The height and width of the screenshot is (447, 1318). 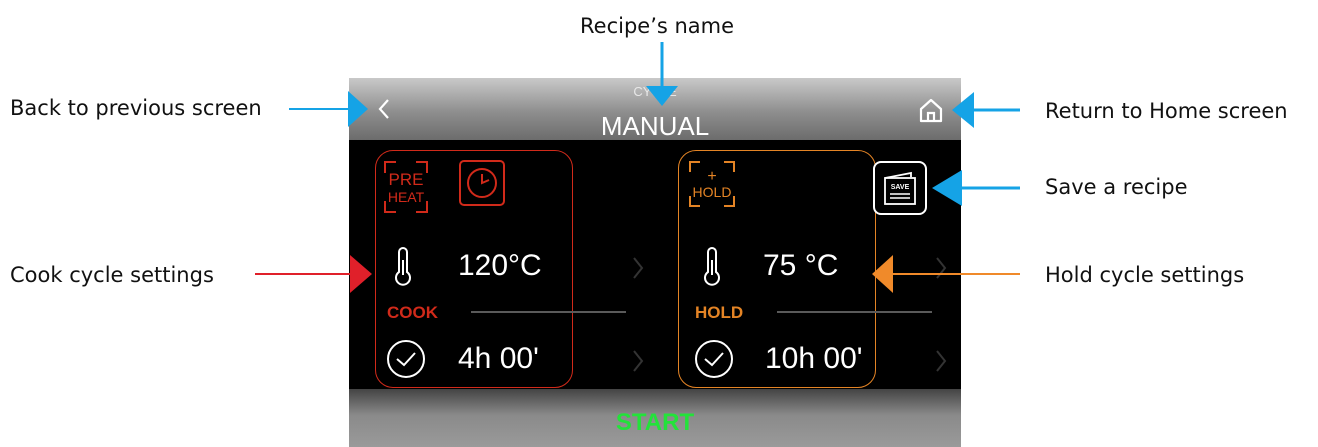 I want to click on preheat-bottom-text: HEAT, so click(x=406, y=197).